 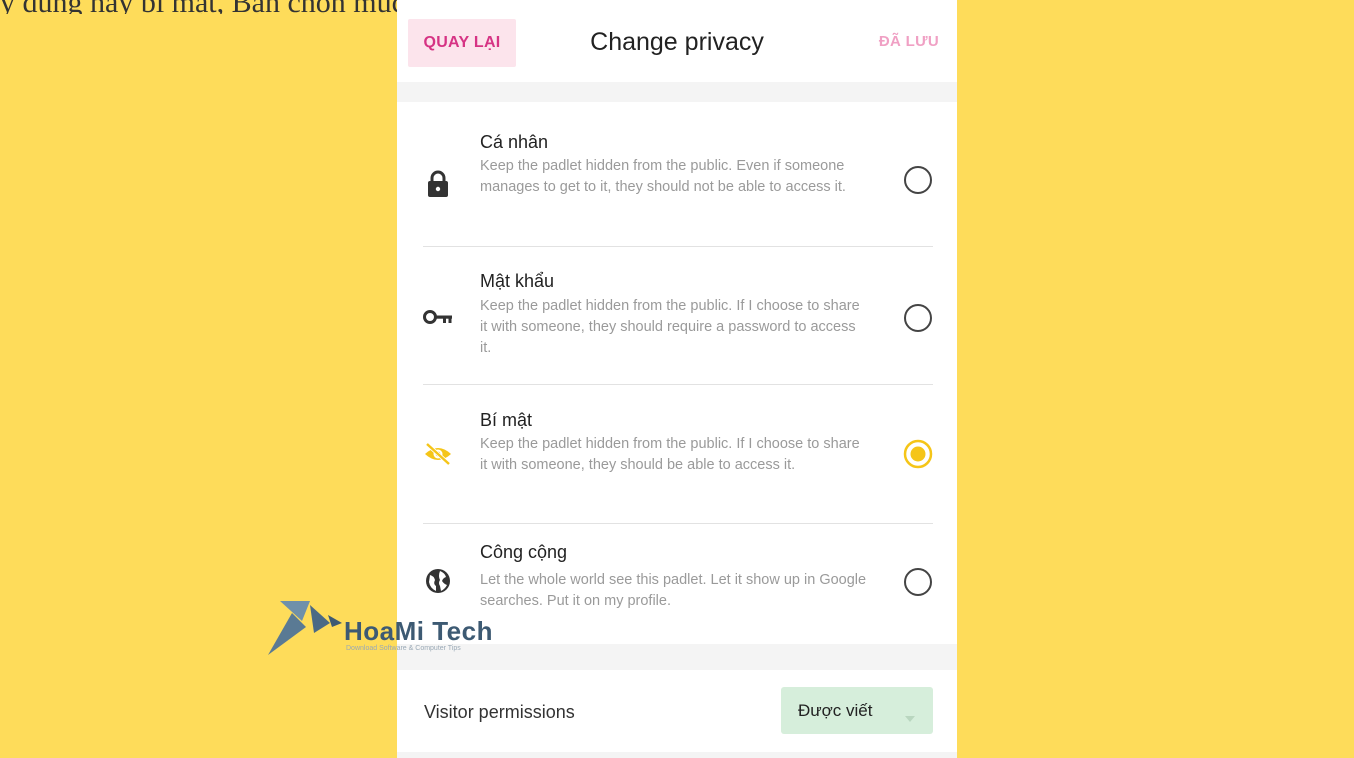 What do you see at coordinates (677, 755) in the screenshot?
I see `bottom-separator` at bounding box center [677, 755].